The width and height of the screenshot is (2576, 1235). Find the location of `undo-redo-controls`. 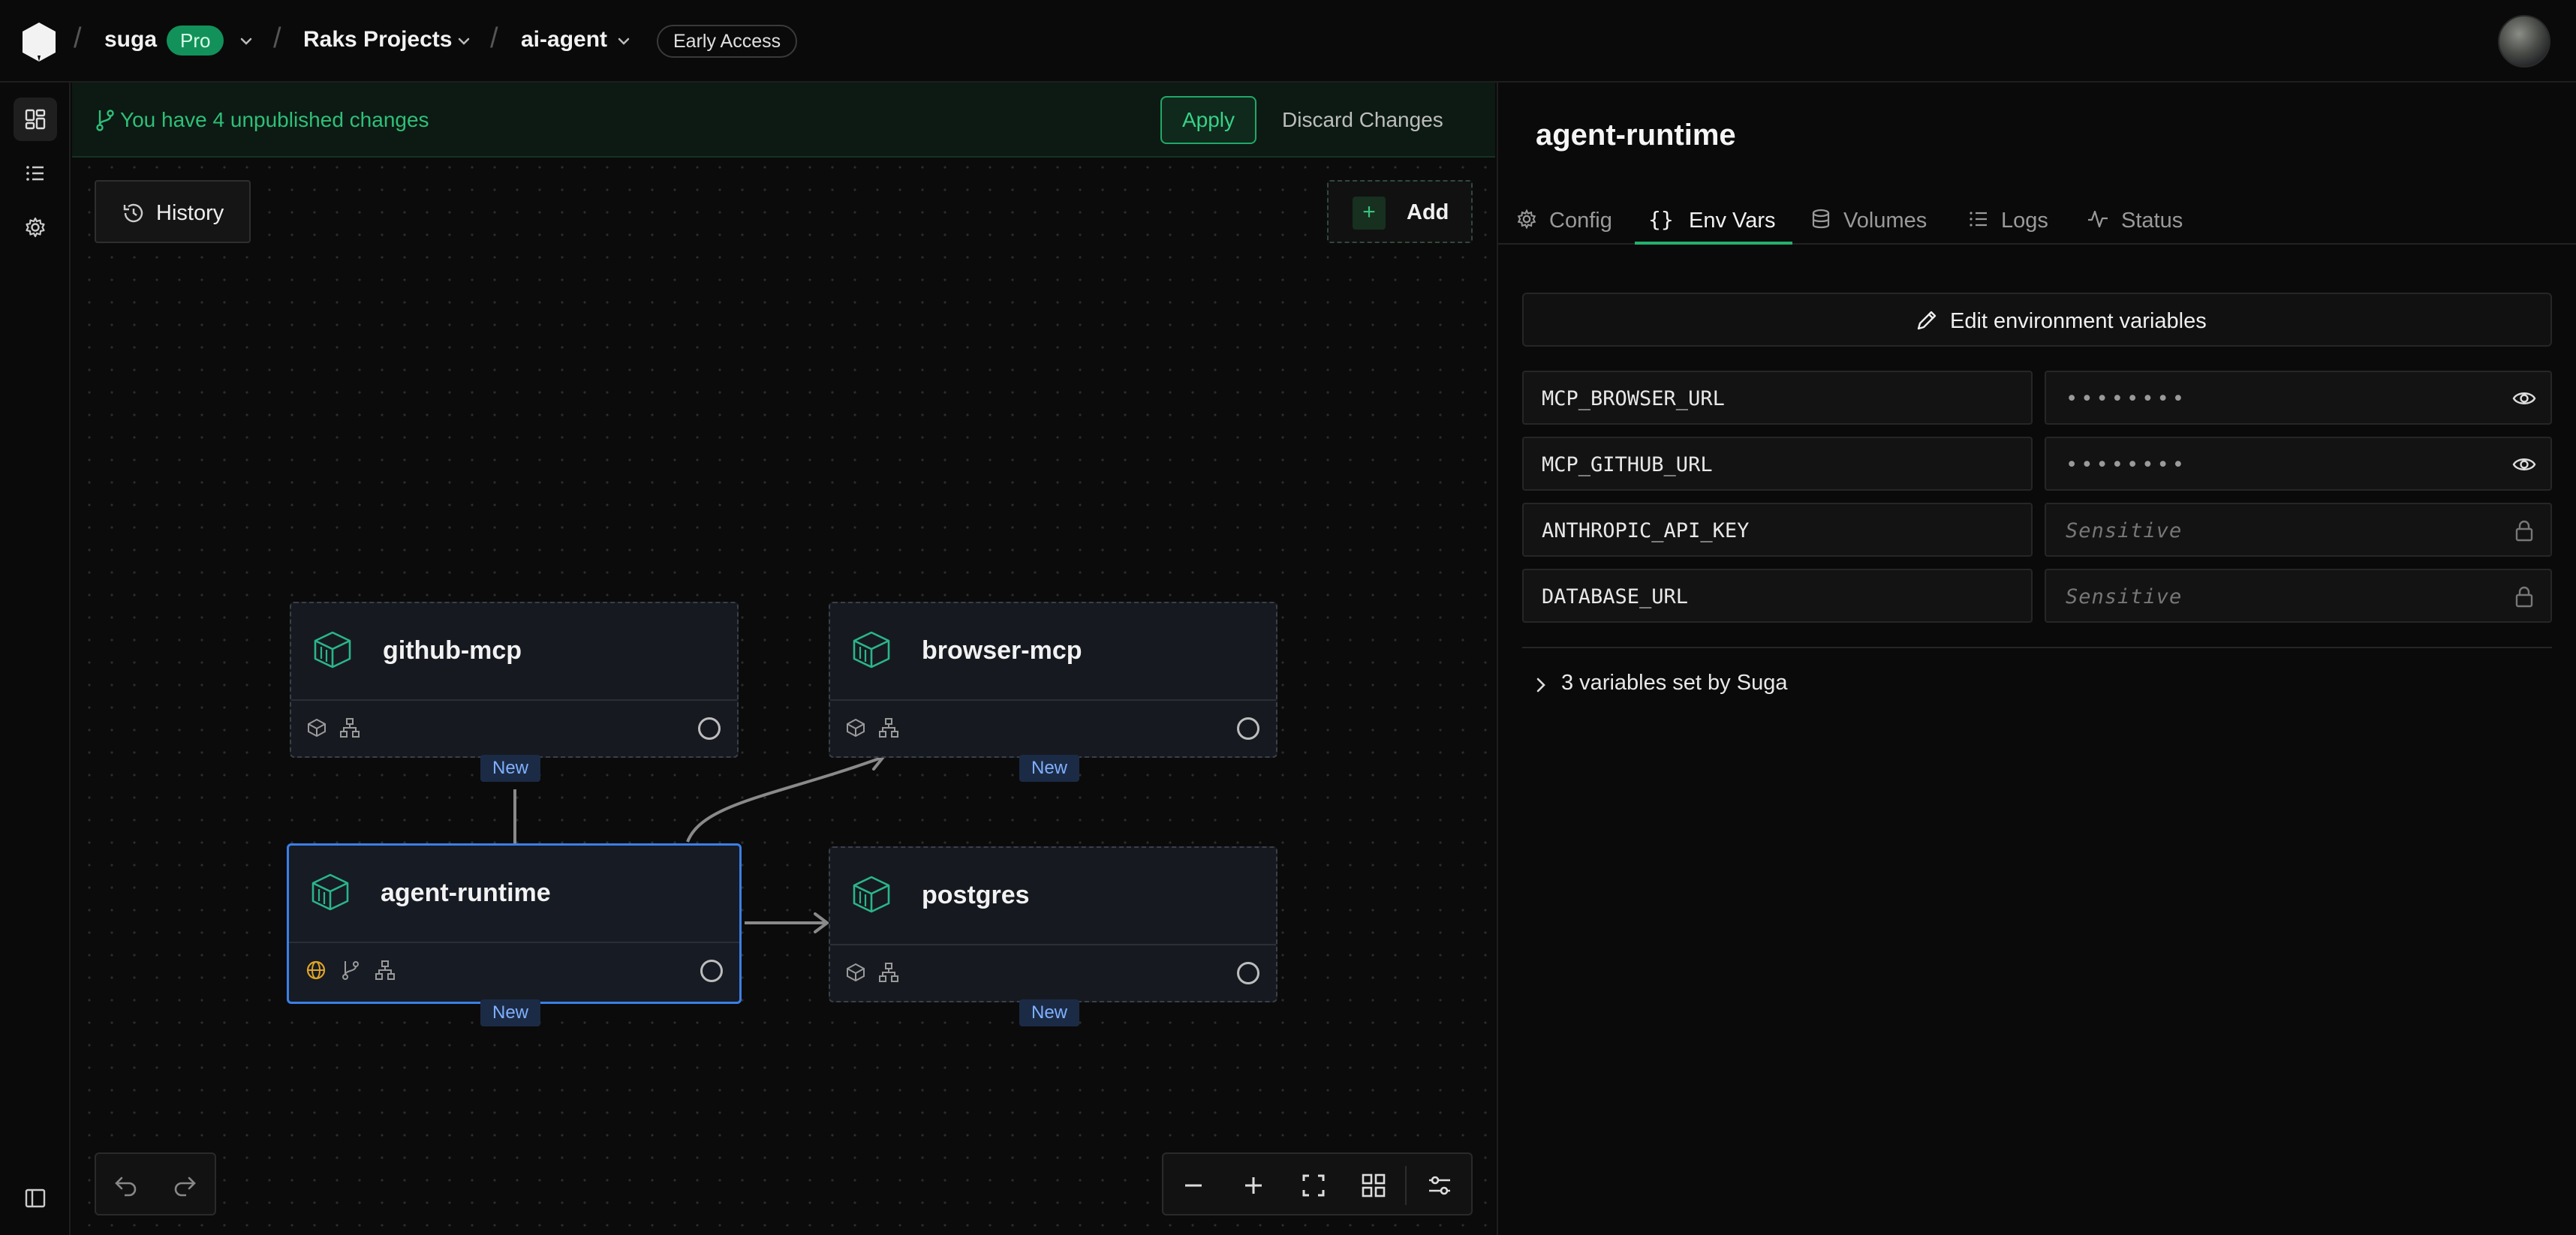

undo-redo-controls is located at coordinates (155, 1183).